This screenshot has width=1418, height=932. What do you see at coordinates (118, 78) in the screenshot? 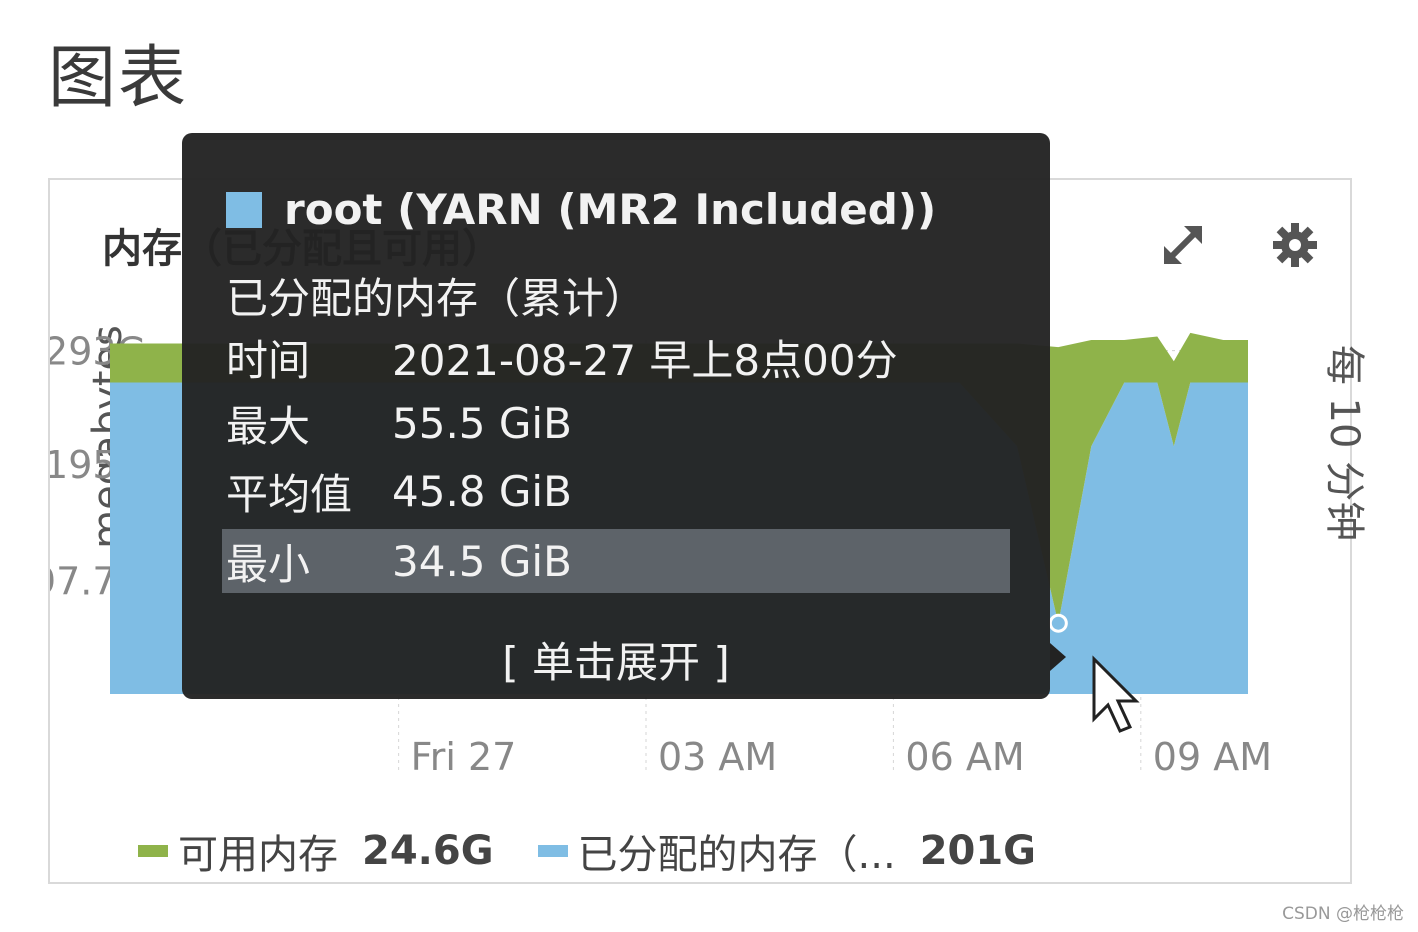
I see `page-title: 图表` at bounding box center [118, 78].